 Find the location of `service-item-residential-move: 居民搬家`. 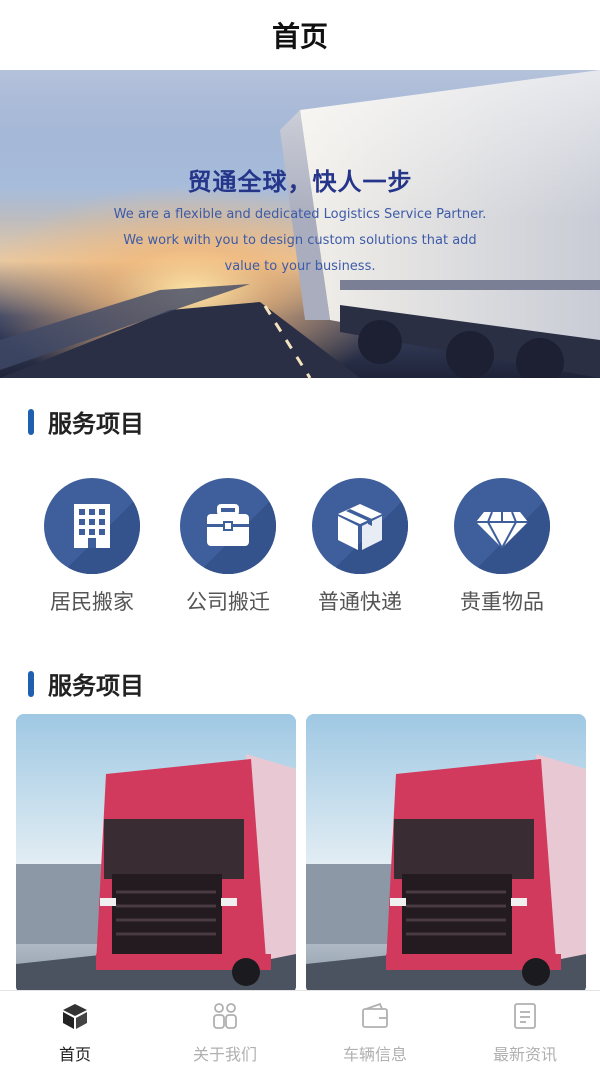

service-item-residential-move: 居民搬家 is located at coordinates (92, 547).